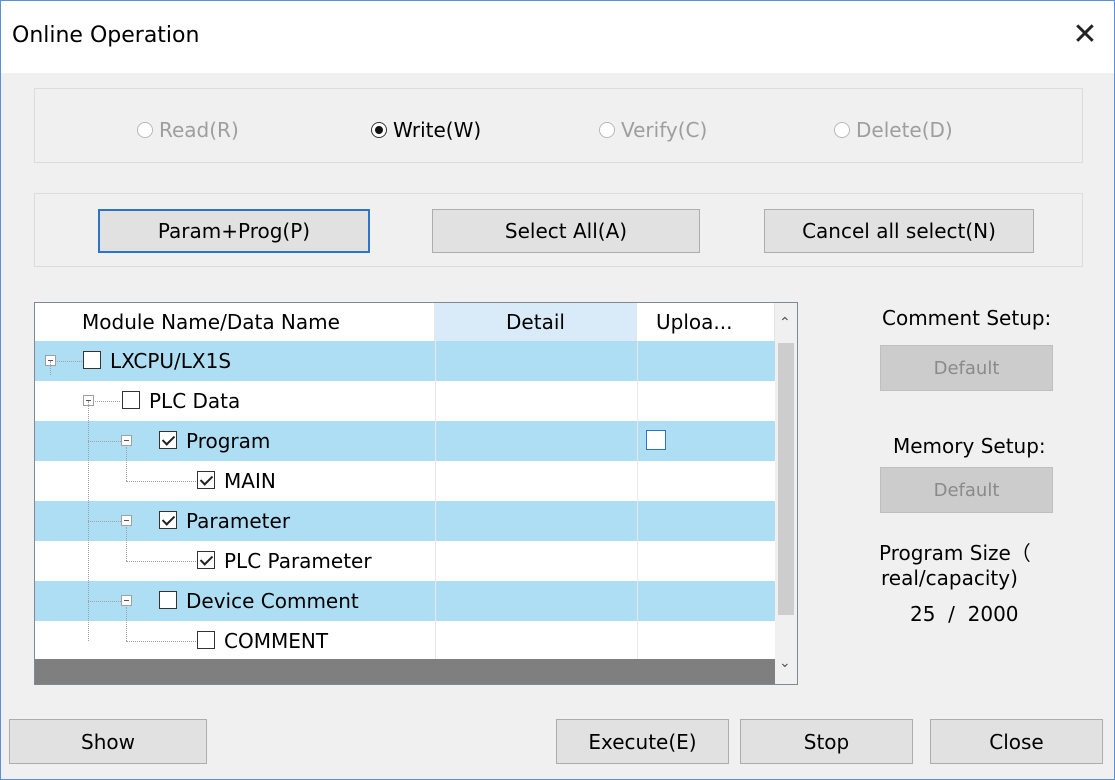 This screenshot has width=1115, height=780. I want to click on column-detail: Detail, so click(536, 322).